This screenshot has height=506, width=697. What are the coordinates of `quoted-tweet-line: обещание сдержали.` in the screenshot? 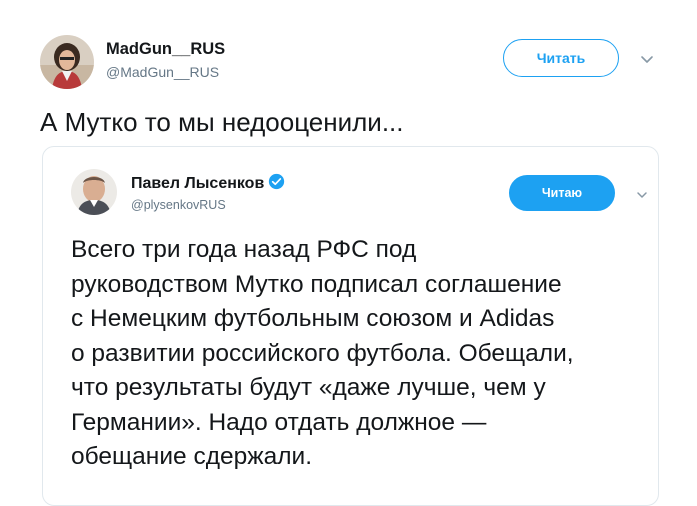 It's located at (192, 456).